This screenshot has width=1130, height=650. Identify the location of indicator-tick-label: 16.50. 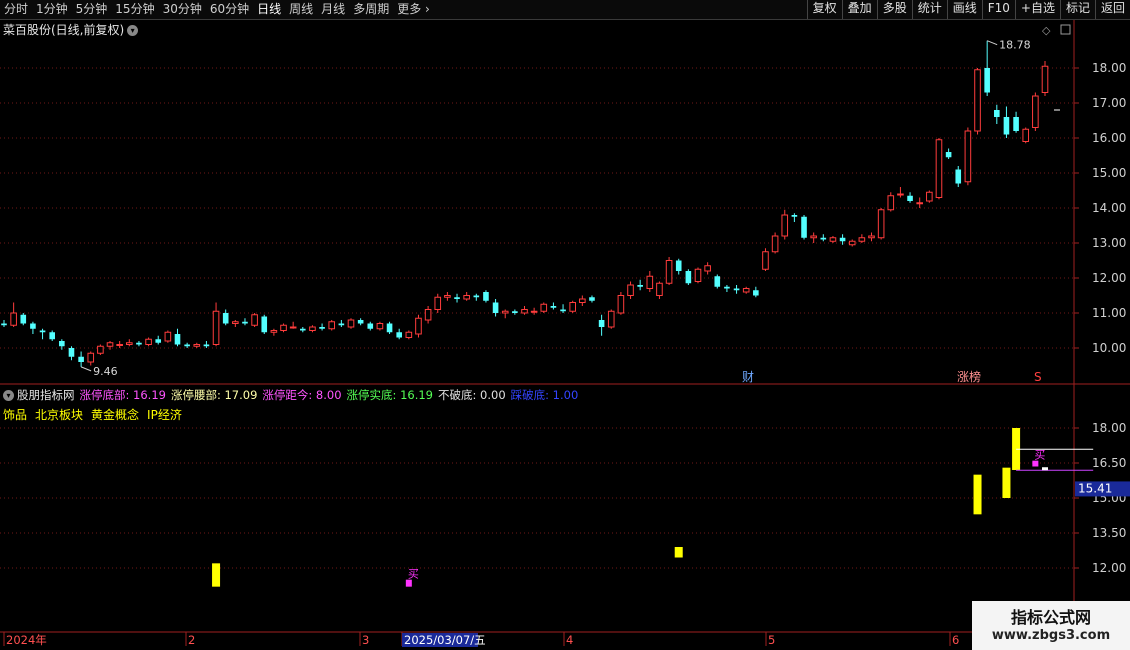
(1109, 463).